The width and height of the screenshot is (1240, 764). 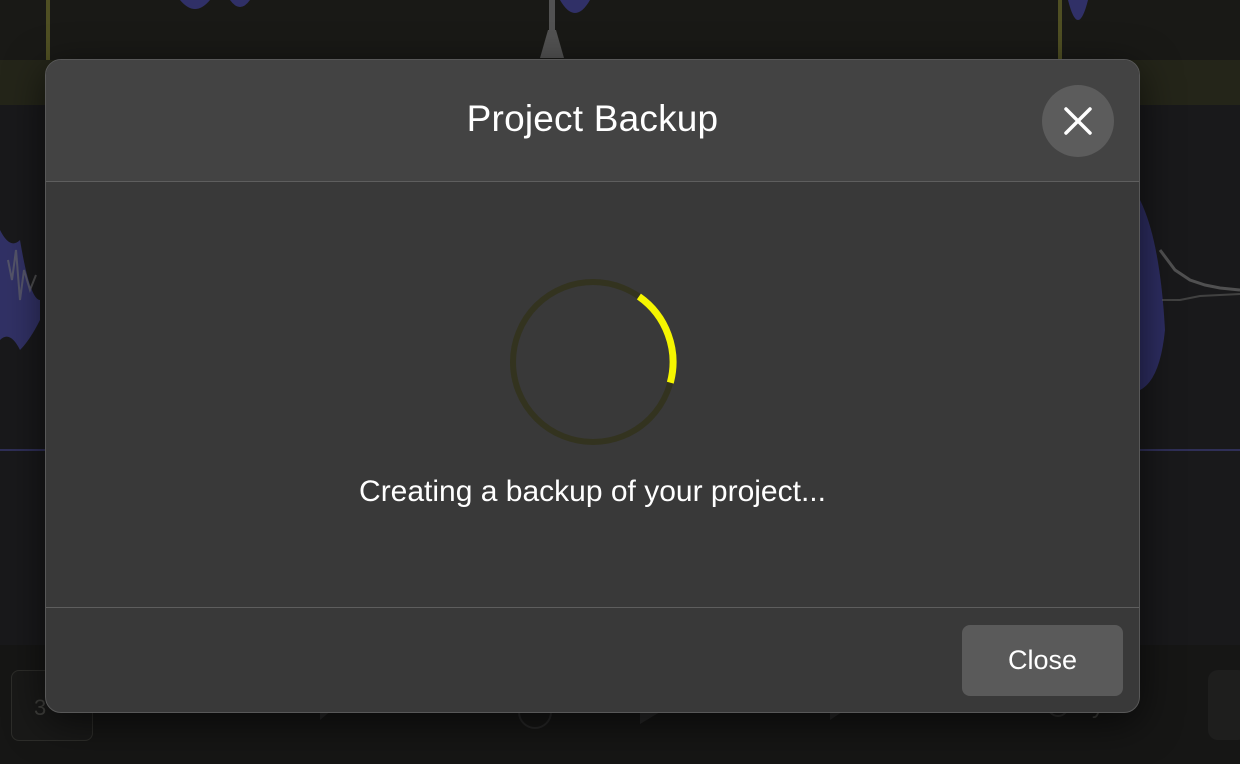 What do you see at coordinates (592, 118) in the screenshot?
I see `dialog-title: Project Backup` at bounding box center [592, 118].